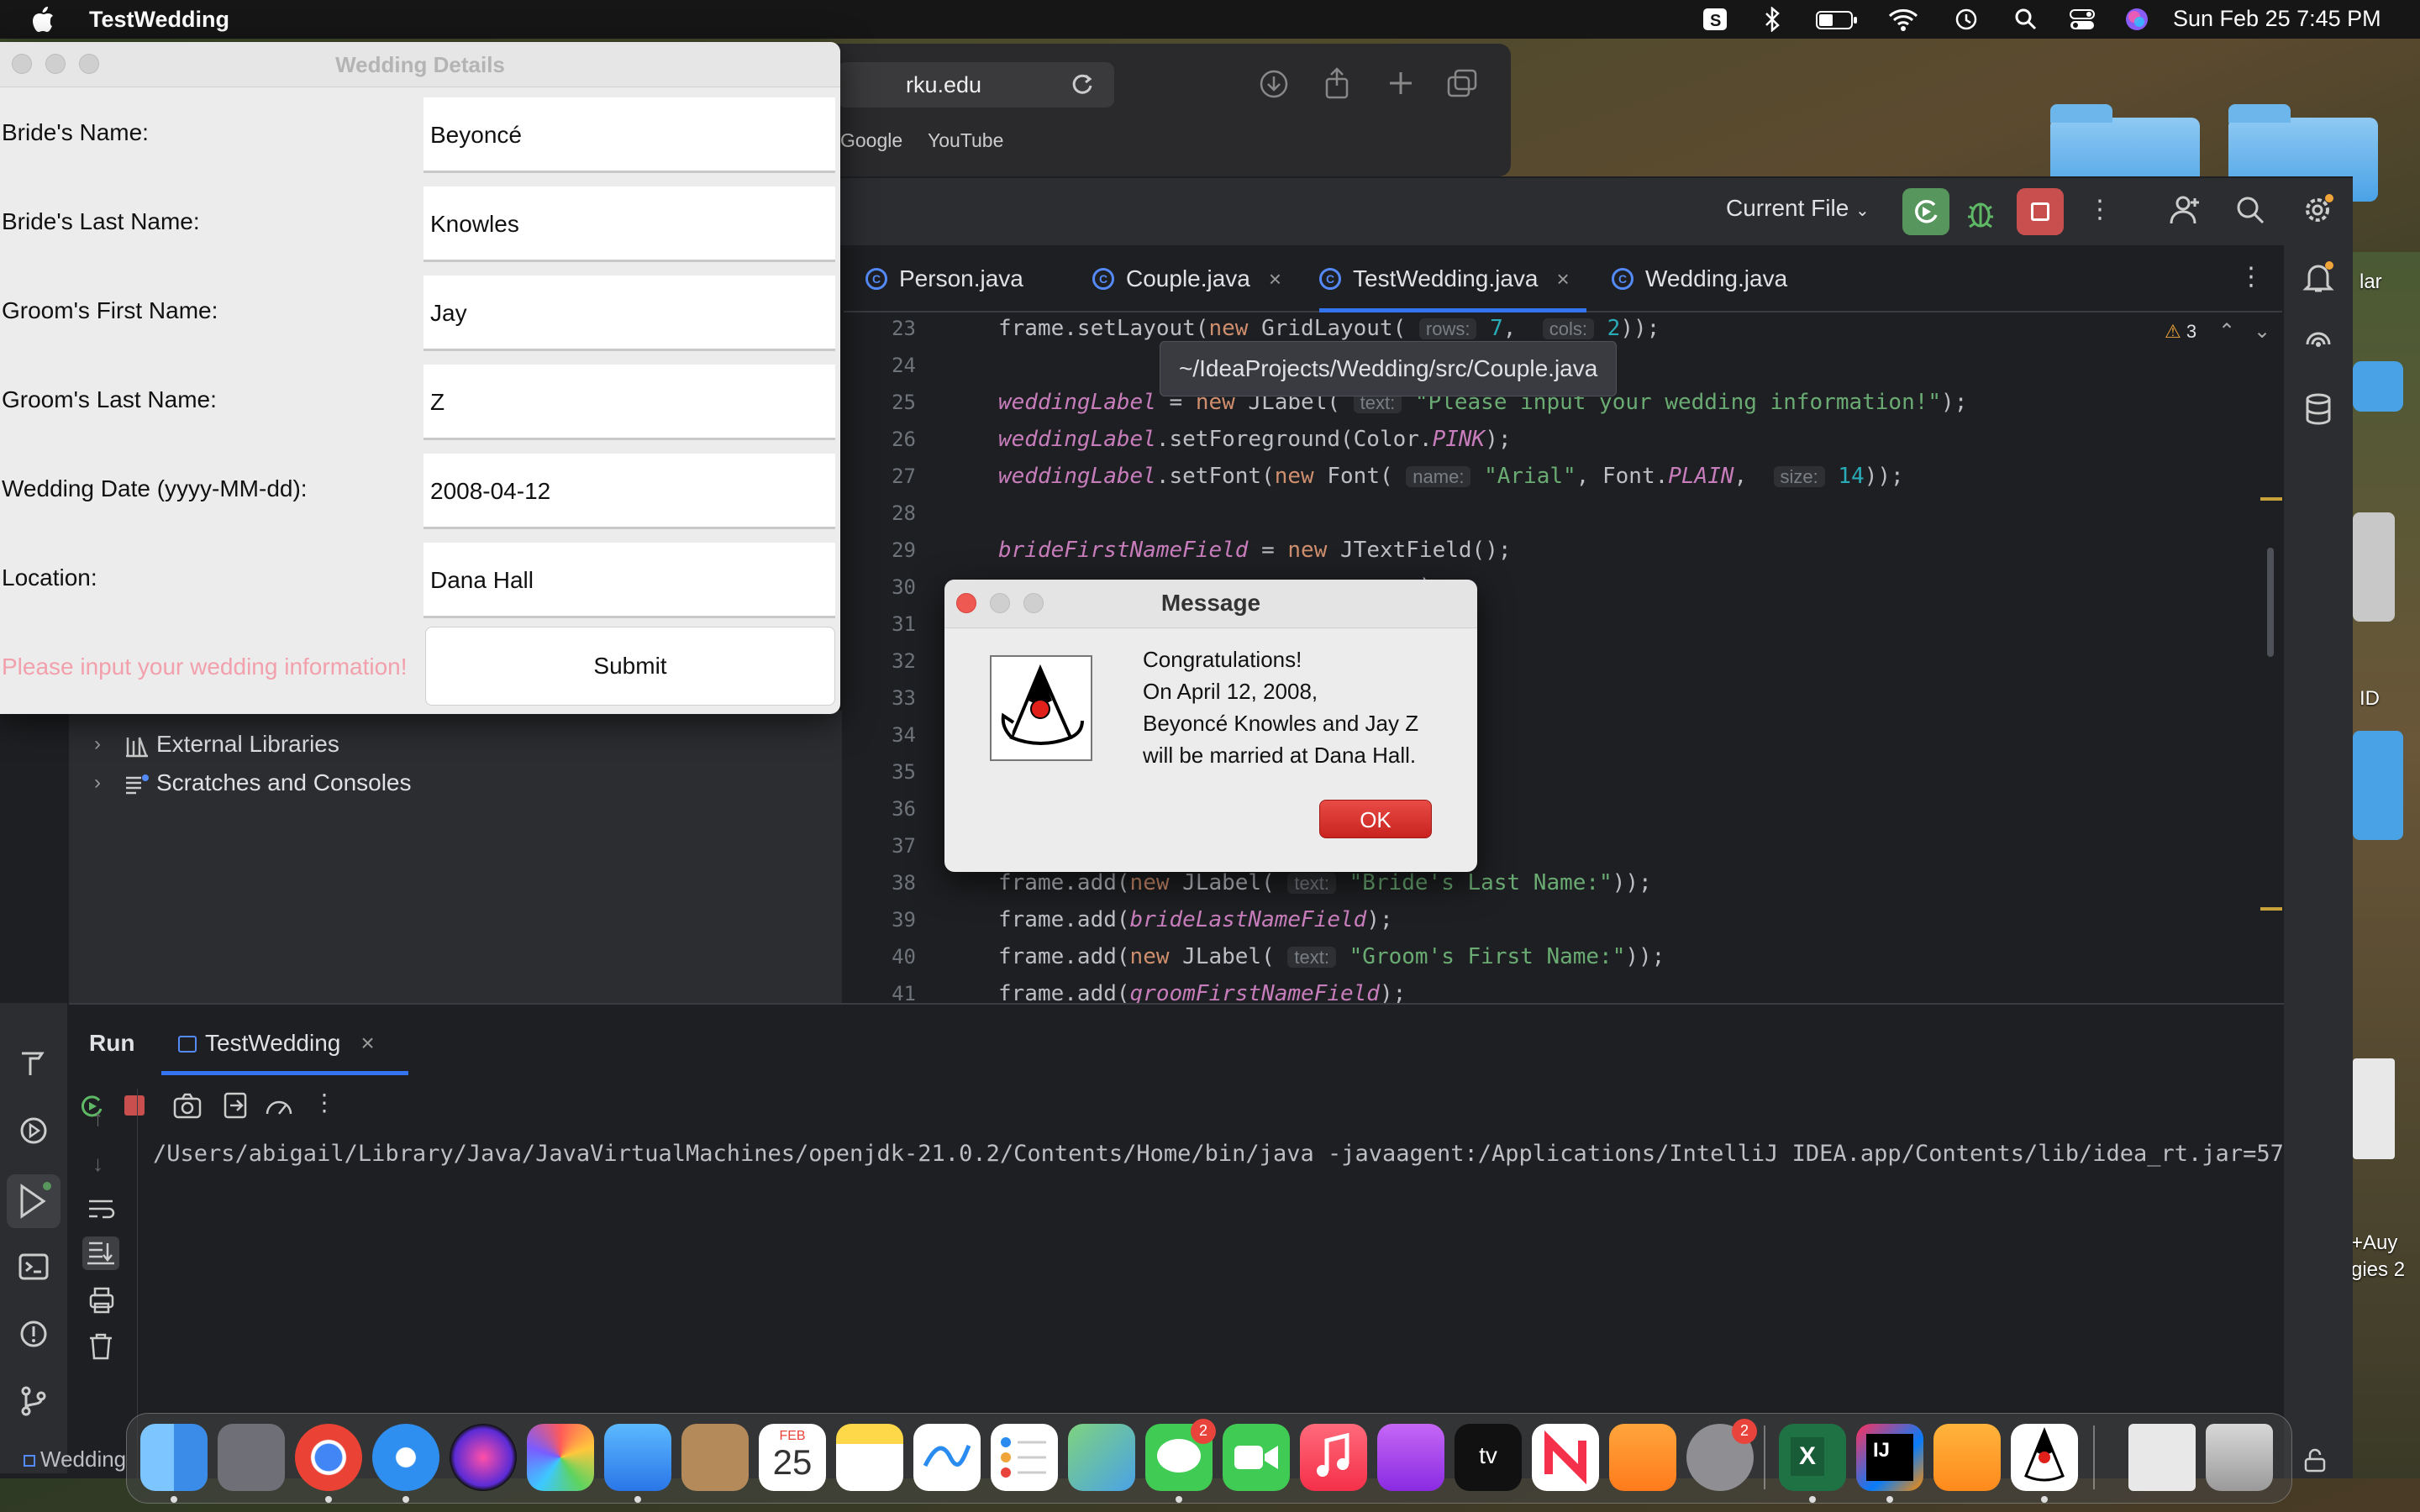 This screenshot has height=1512, width=2420. Describe the element at coordinates (34, 1201) in the screenshot. I see `run-tool-button` at that location.